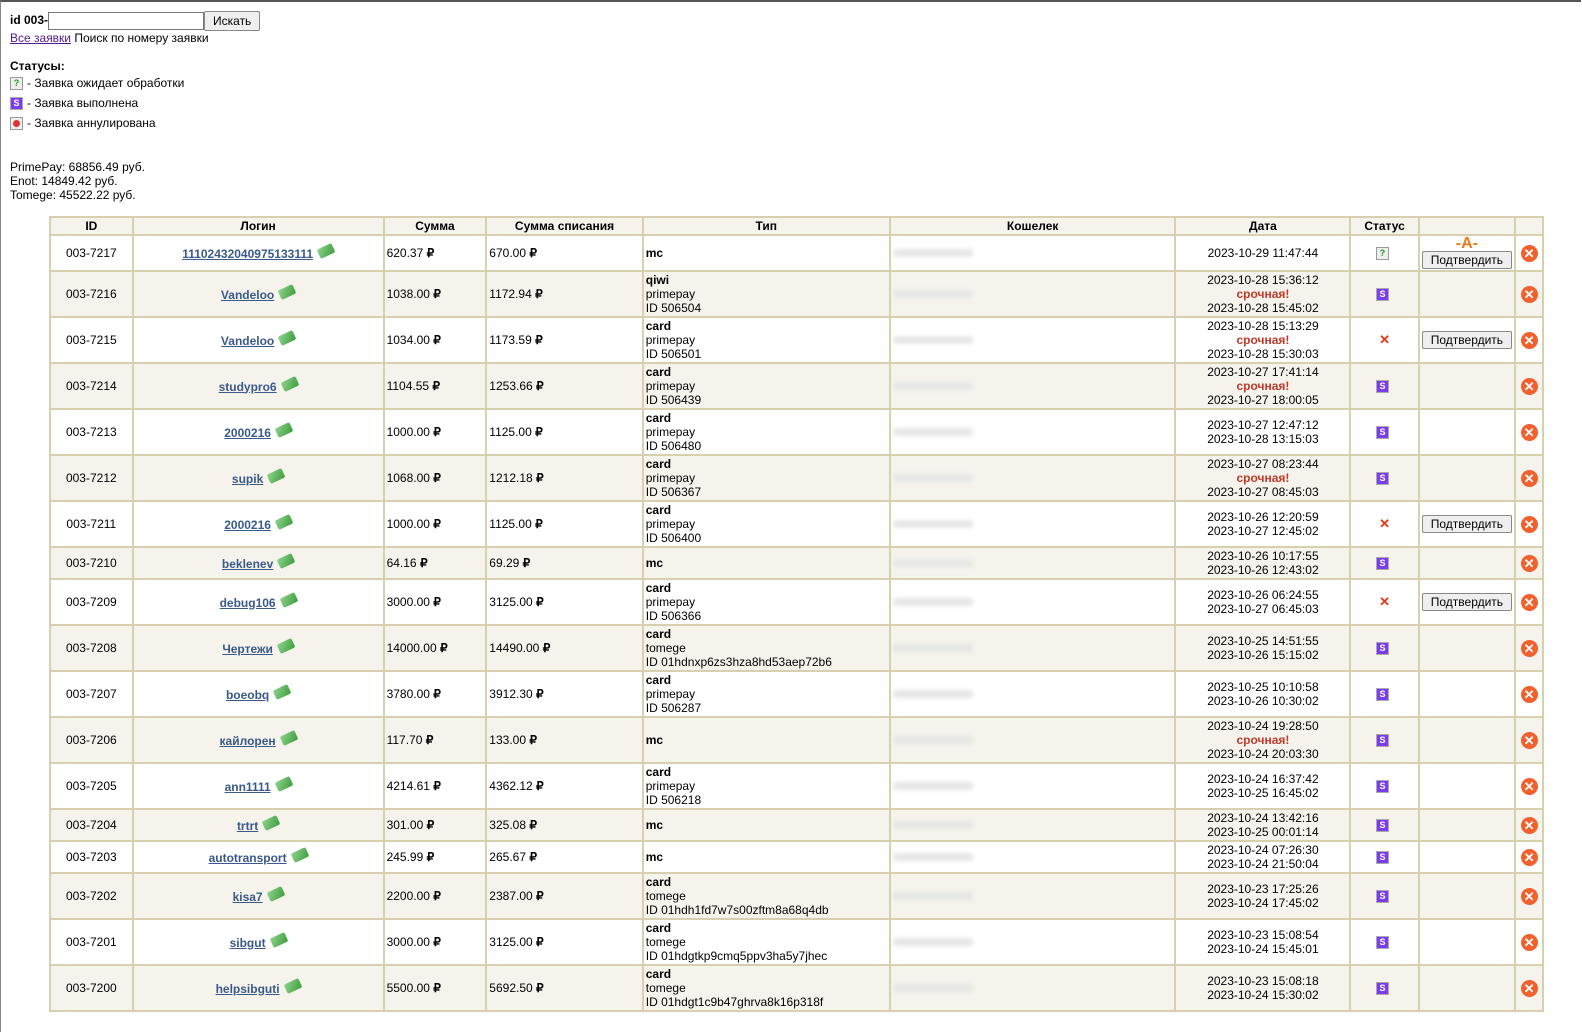 This screenshot has height=1032, width=1582. I want to click on amount: 1038.00 ₽, so click(435, 294).